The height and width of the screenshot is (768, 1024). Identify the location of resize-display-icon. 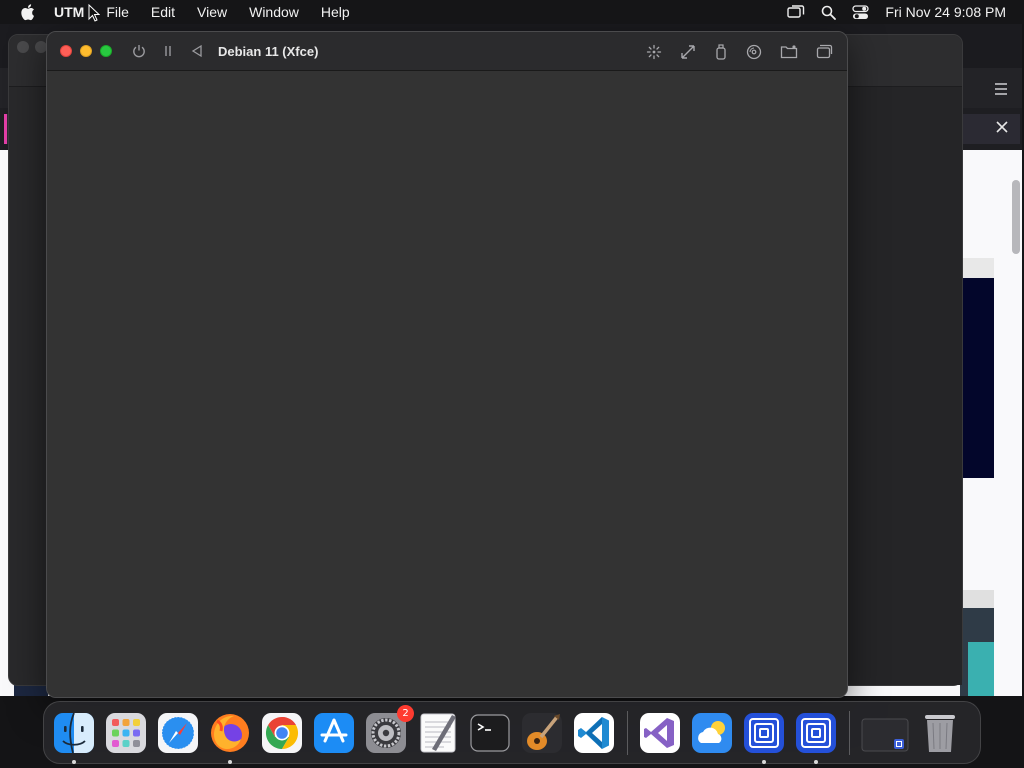
(688, 52).